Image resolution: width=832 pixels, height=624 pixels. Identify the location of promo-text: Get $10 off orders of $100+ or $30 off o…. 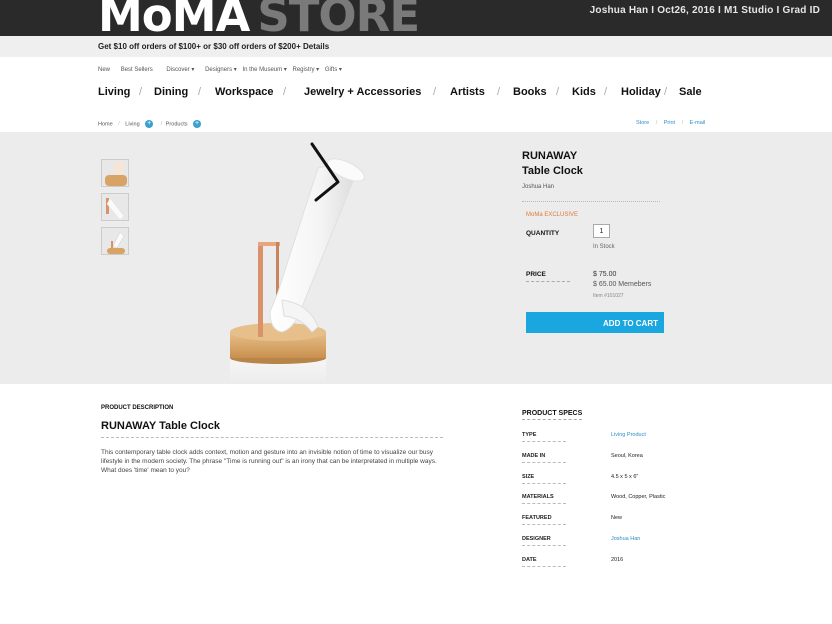
(213, 46).